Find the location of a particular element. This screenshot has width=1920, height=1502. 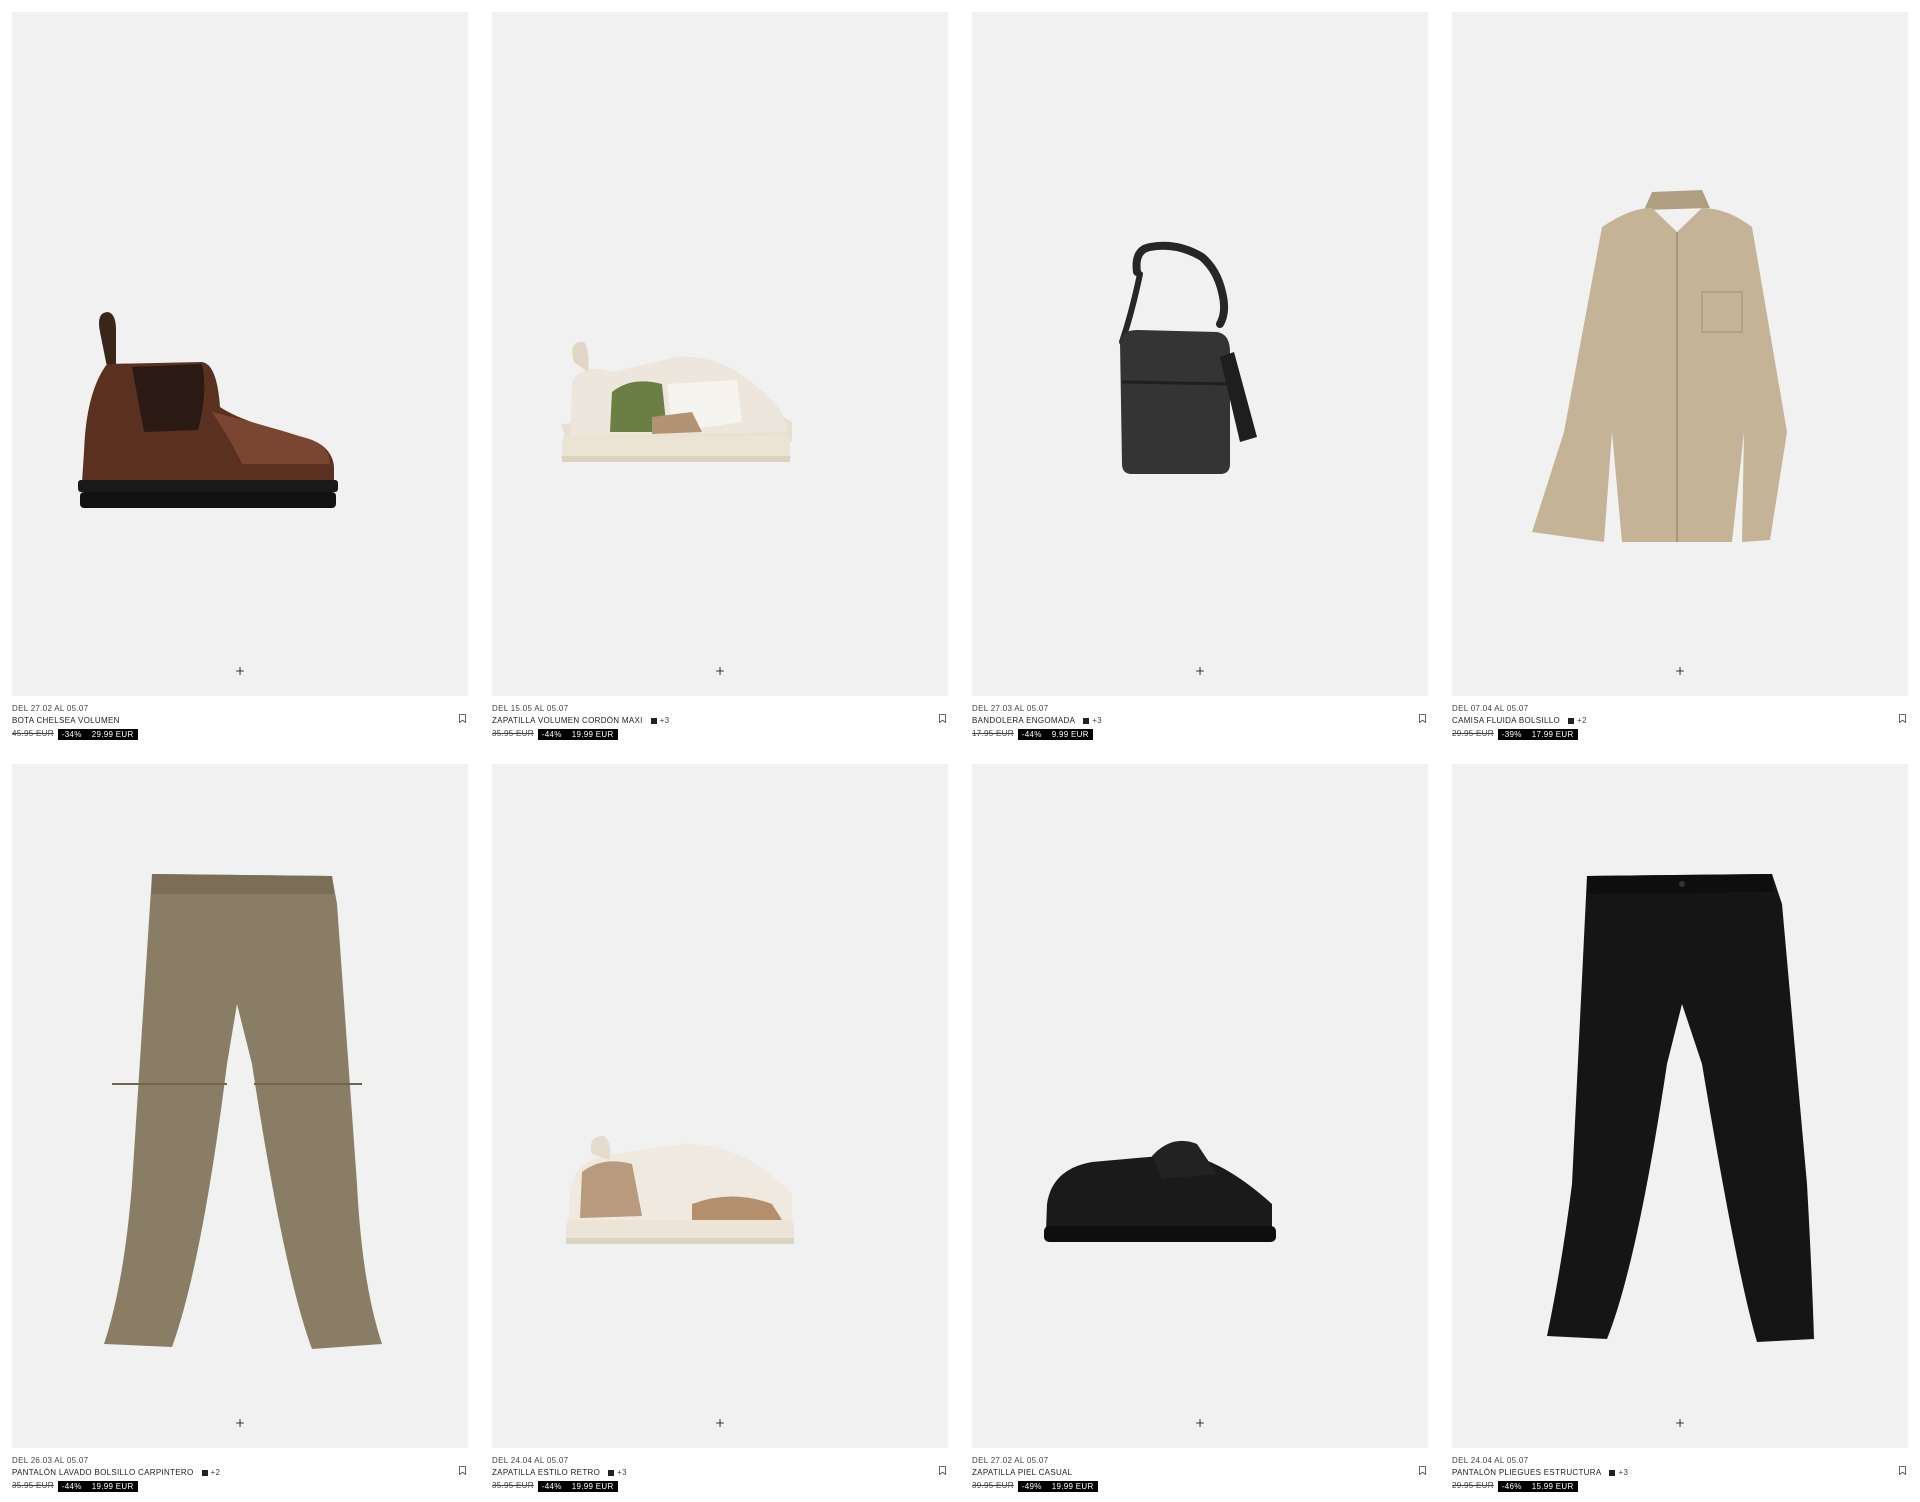

original-price: 17.95 EUR is located at coordinates (993, 733).